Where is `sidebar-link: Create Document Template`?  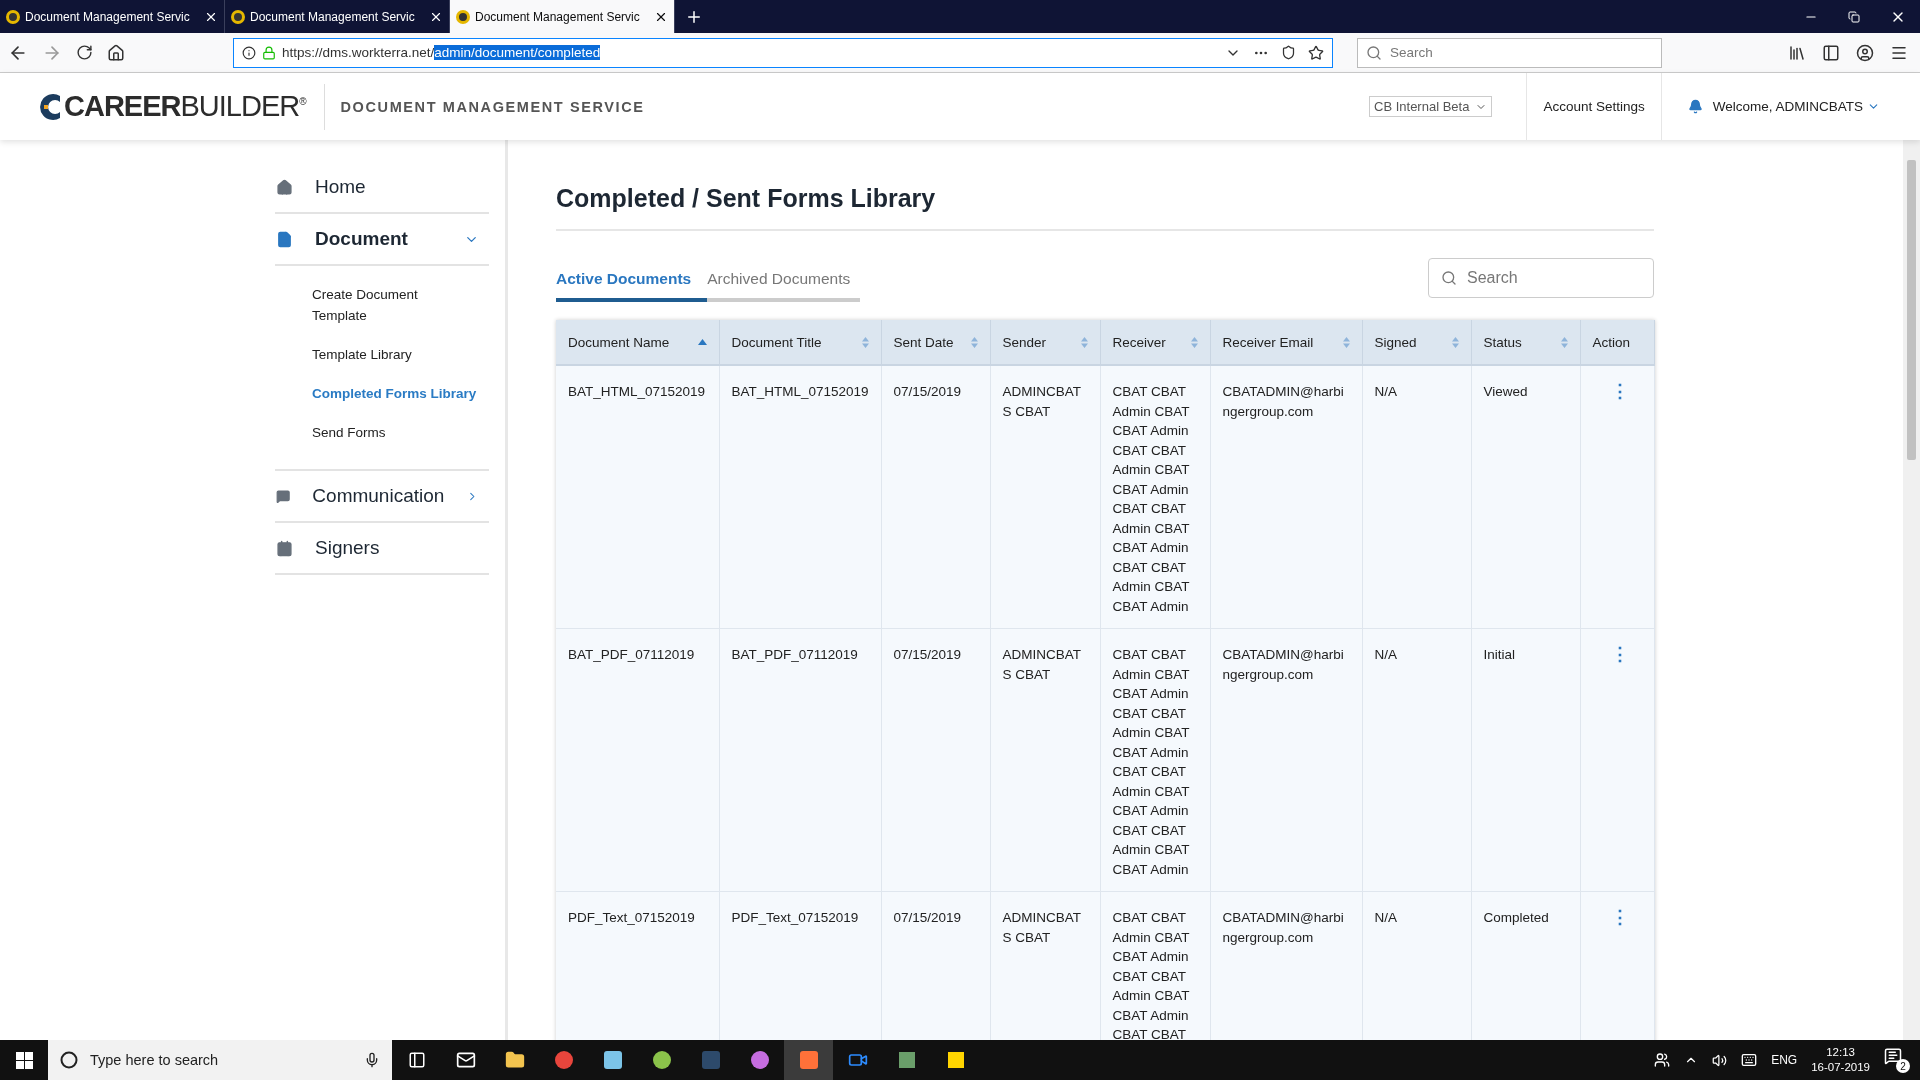 sidebar-link: Create Document Template is located at coordinates (379, 308).